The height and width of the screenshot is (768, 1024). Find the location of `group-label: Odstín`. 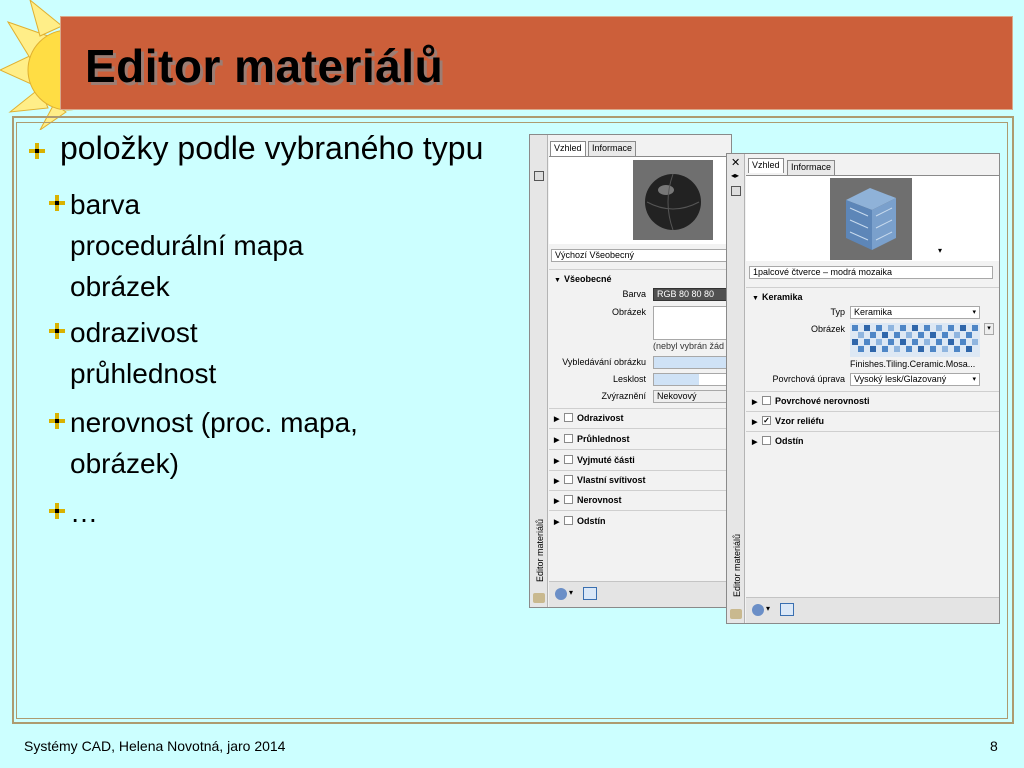

group-label: Odstín is located at coordinates (789, 441).